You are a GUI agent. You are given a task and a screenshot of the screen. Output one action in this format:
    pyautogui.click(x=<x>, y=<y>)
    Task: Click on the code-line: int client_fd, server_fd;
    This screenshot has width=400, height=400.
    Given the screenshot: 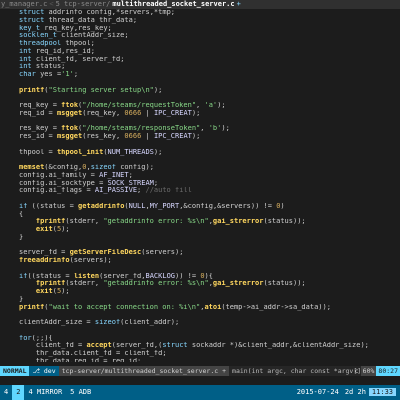 What is the action you would take?
    pyautogui.click(x=200, y=60)
    